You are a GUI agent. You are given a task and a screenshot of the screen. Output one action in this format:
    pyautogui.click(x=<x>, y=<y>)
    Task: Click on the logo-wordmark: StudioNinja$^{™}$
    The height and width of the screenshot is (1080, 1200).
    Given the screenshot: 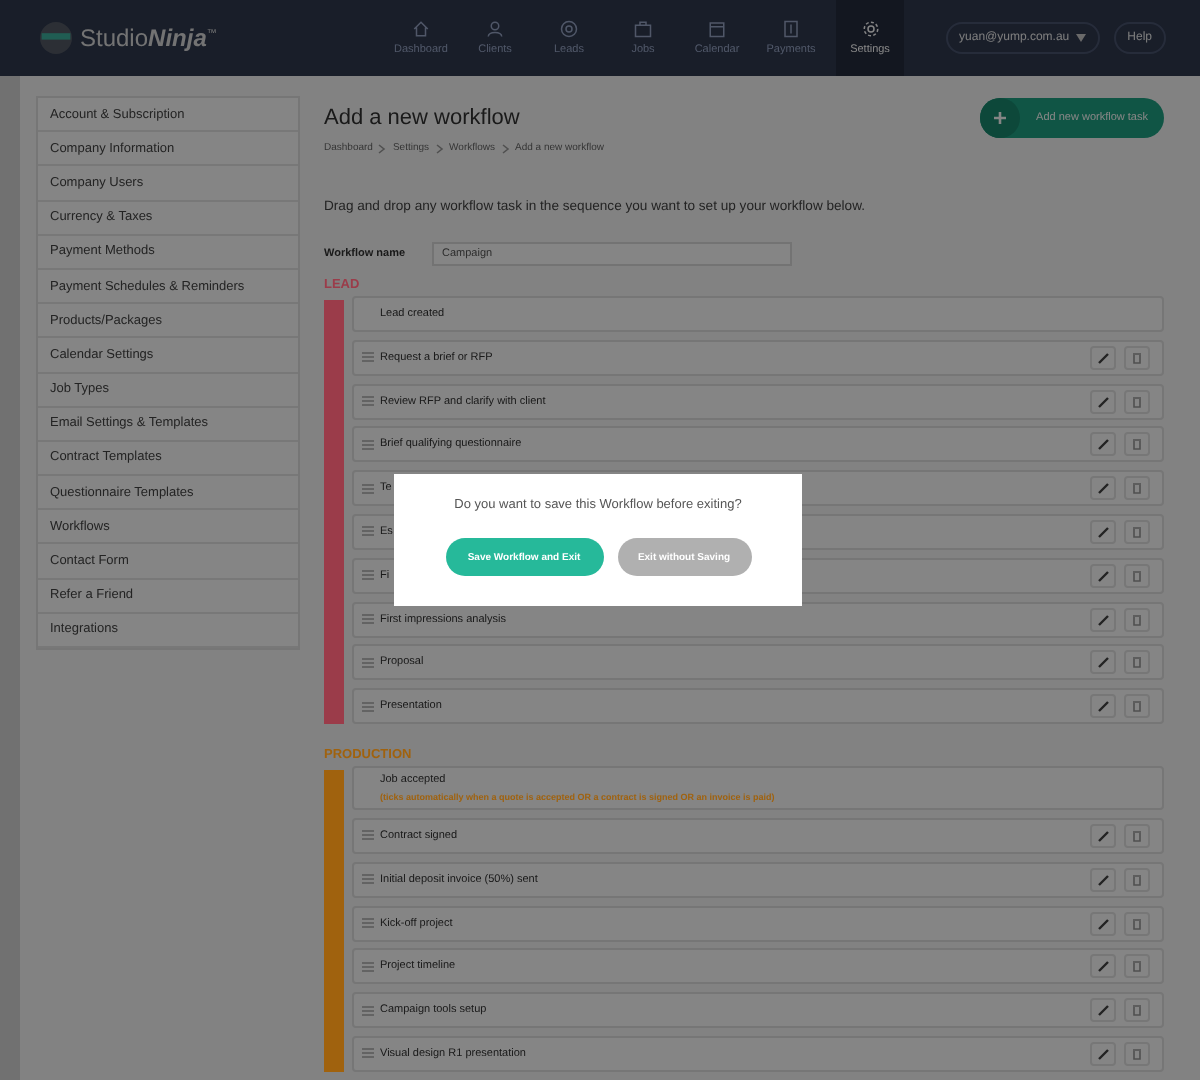 What is the action you would take?
    pyautogui.click(x=148, y=38)
    